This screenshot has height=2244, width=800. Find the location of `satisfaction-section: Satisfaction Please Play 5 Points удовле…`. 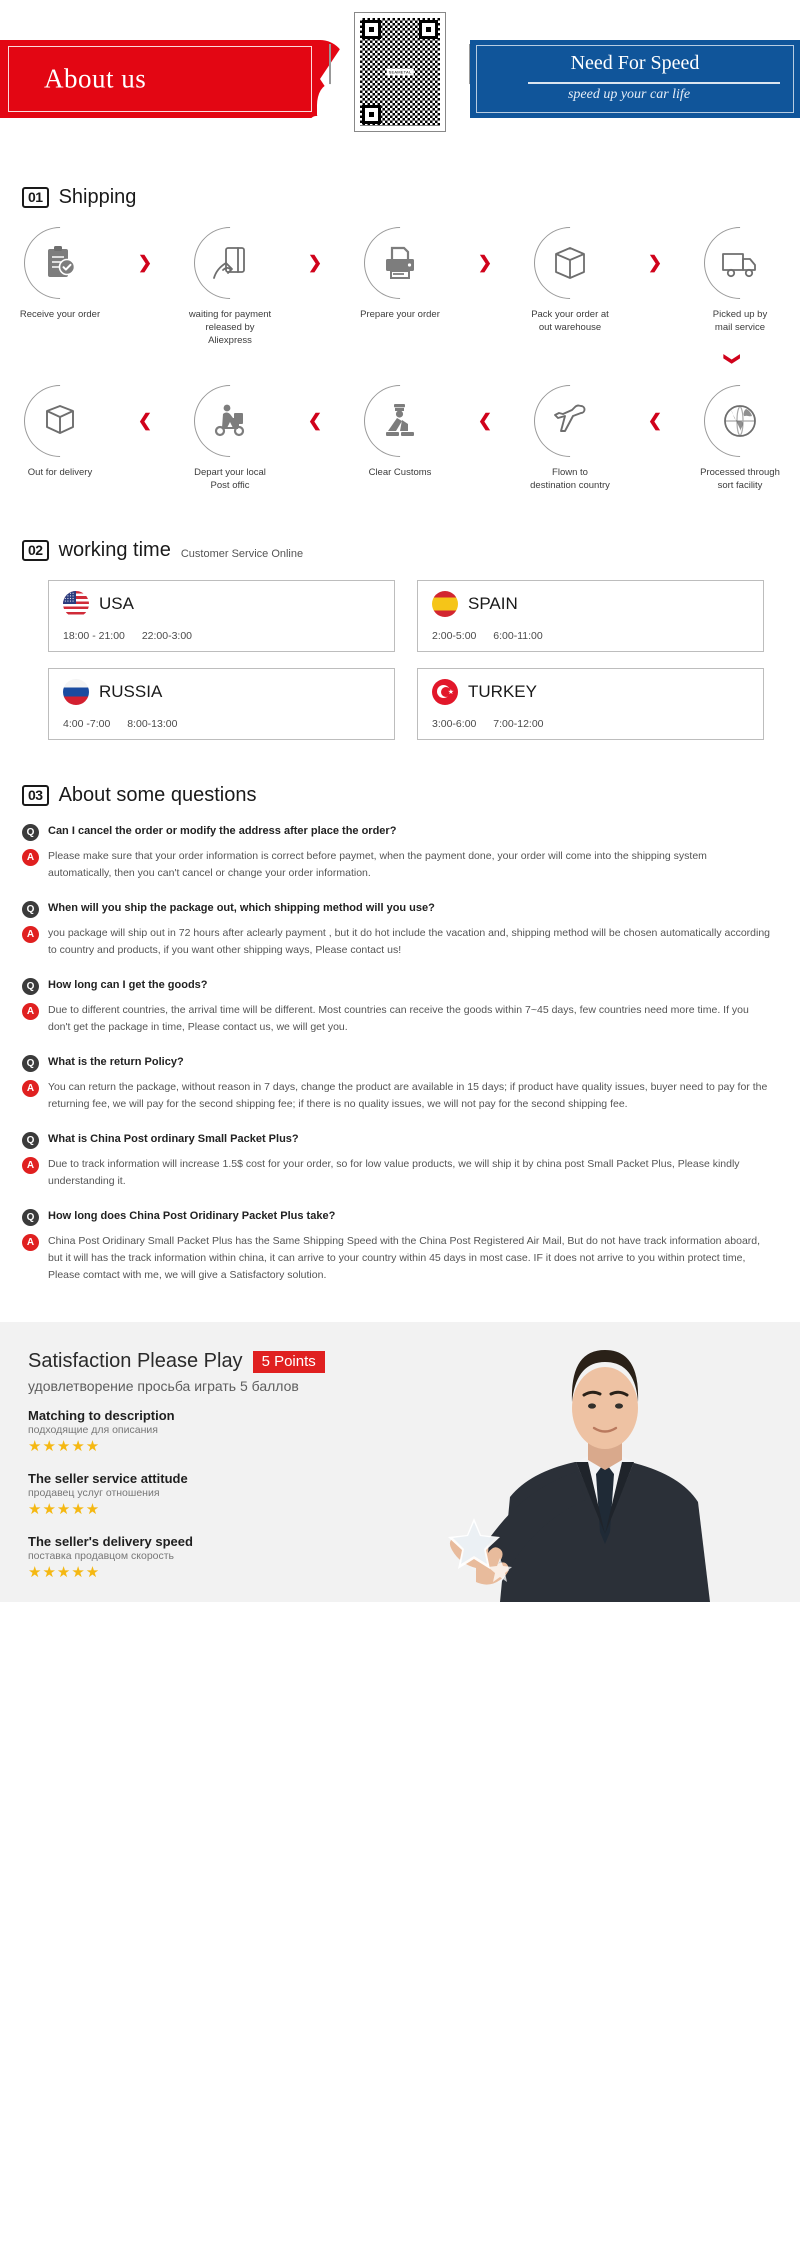

satisfaction-section: Satisfaction Please Play 5 Points удовле… is located at coordinates (400, 1462).